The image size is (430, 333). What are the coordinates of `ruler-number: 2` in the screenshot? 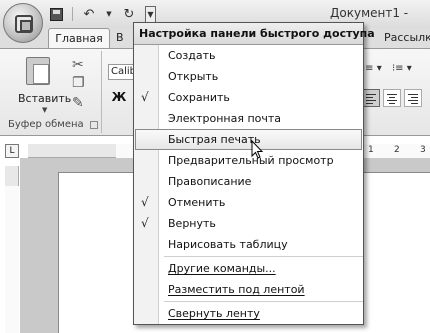 It's located at (397, 150).